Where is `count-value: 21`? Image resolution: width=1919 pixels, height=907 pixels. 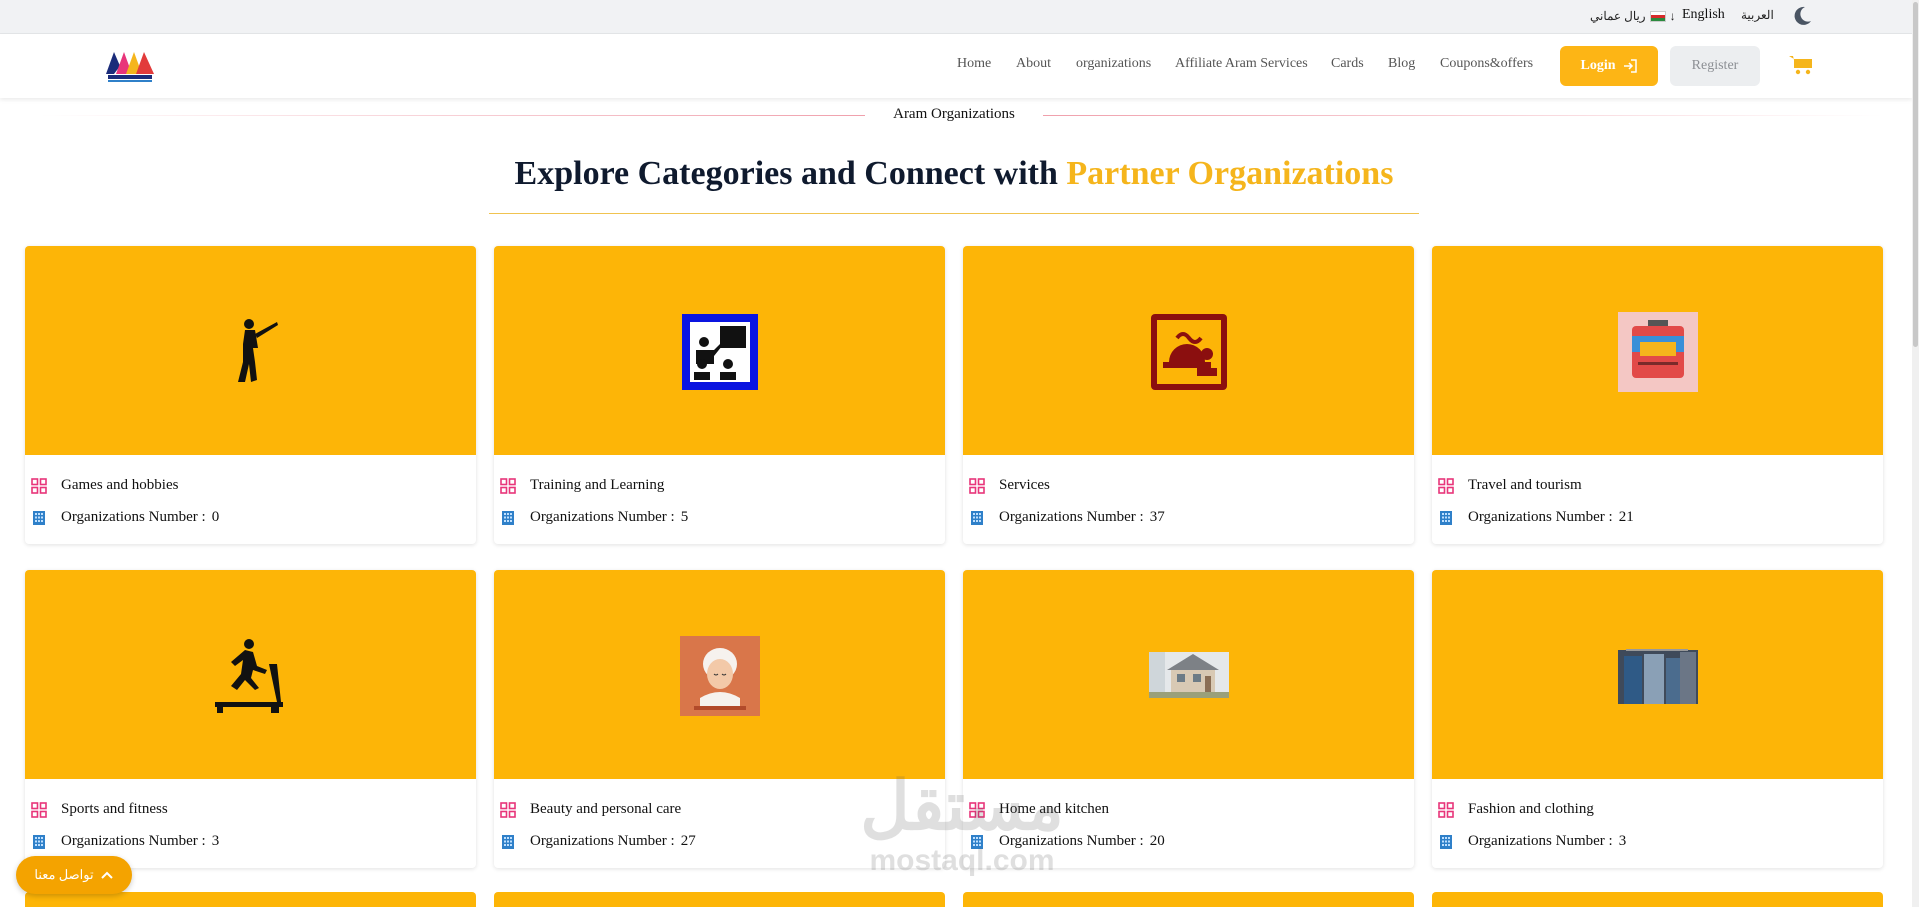
count-value: 21 is located at coordinates (1626, 517).